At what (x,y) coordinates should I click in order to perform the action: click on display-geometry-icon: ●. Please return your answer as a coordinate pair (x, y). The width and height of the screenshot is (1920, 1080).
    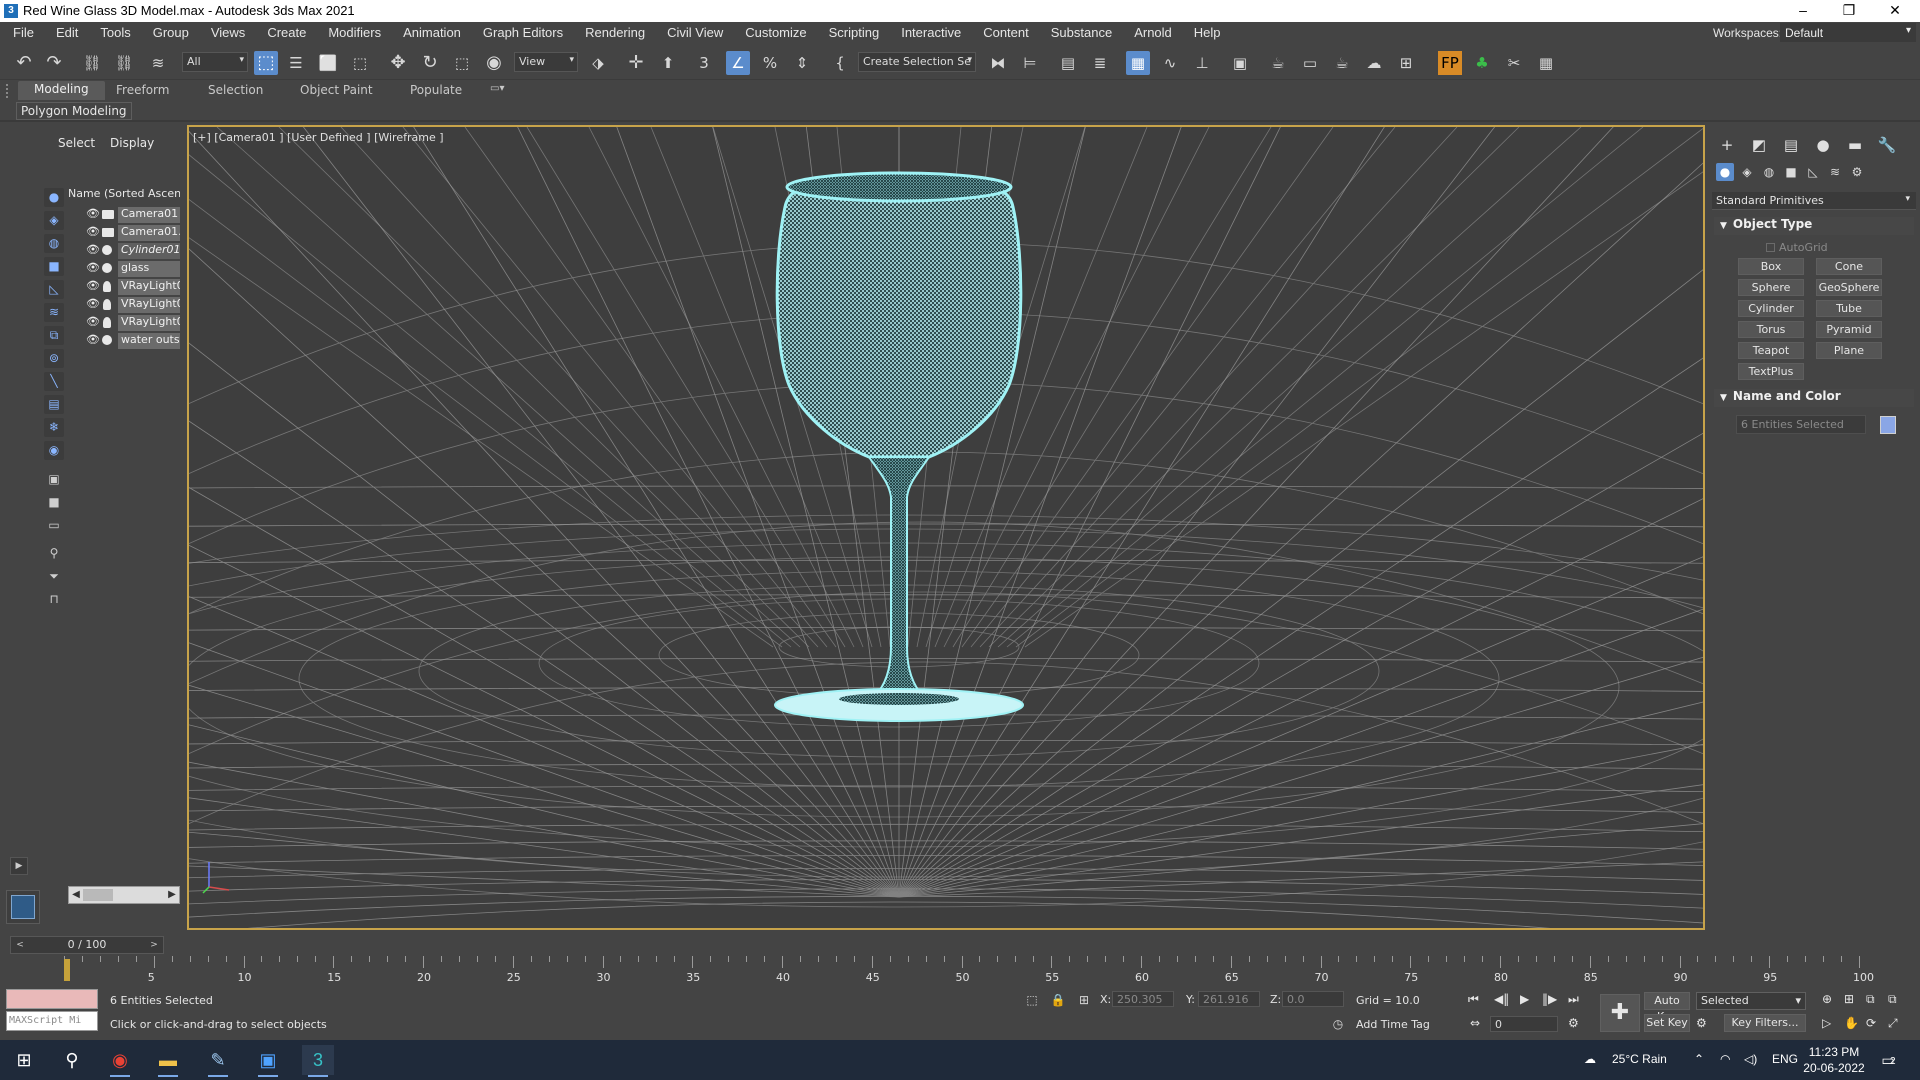
    Looking at the image, I should click on (54, 197).